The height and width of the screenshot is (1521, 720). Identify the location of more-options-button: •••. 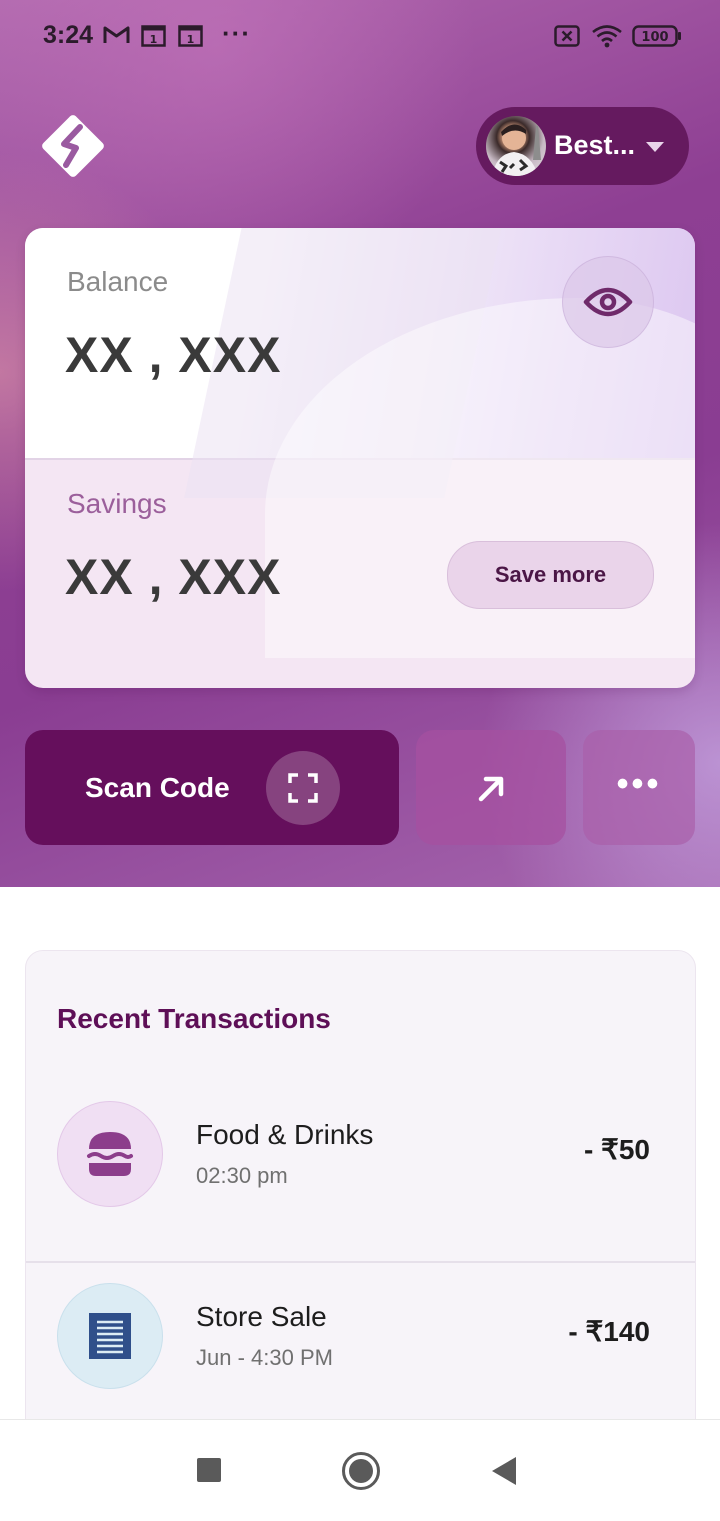
(639, 787).